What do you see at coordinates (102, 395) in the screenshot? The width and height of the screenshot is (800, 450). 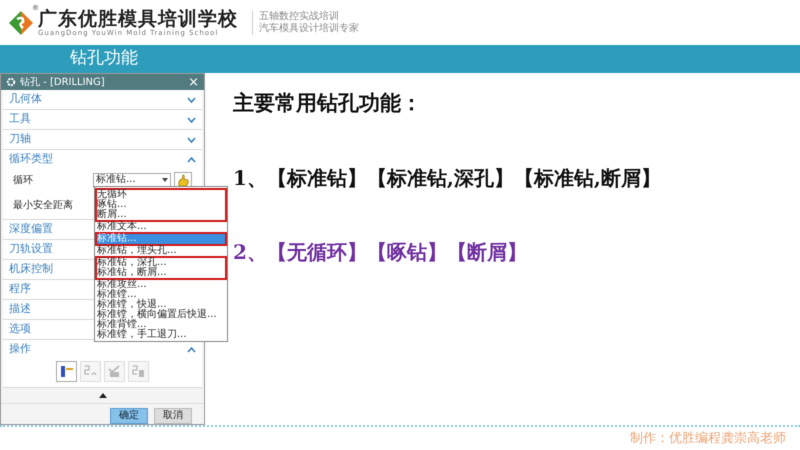 I see `expand-icon` at bounding box center [102, 395].